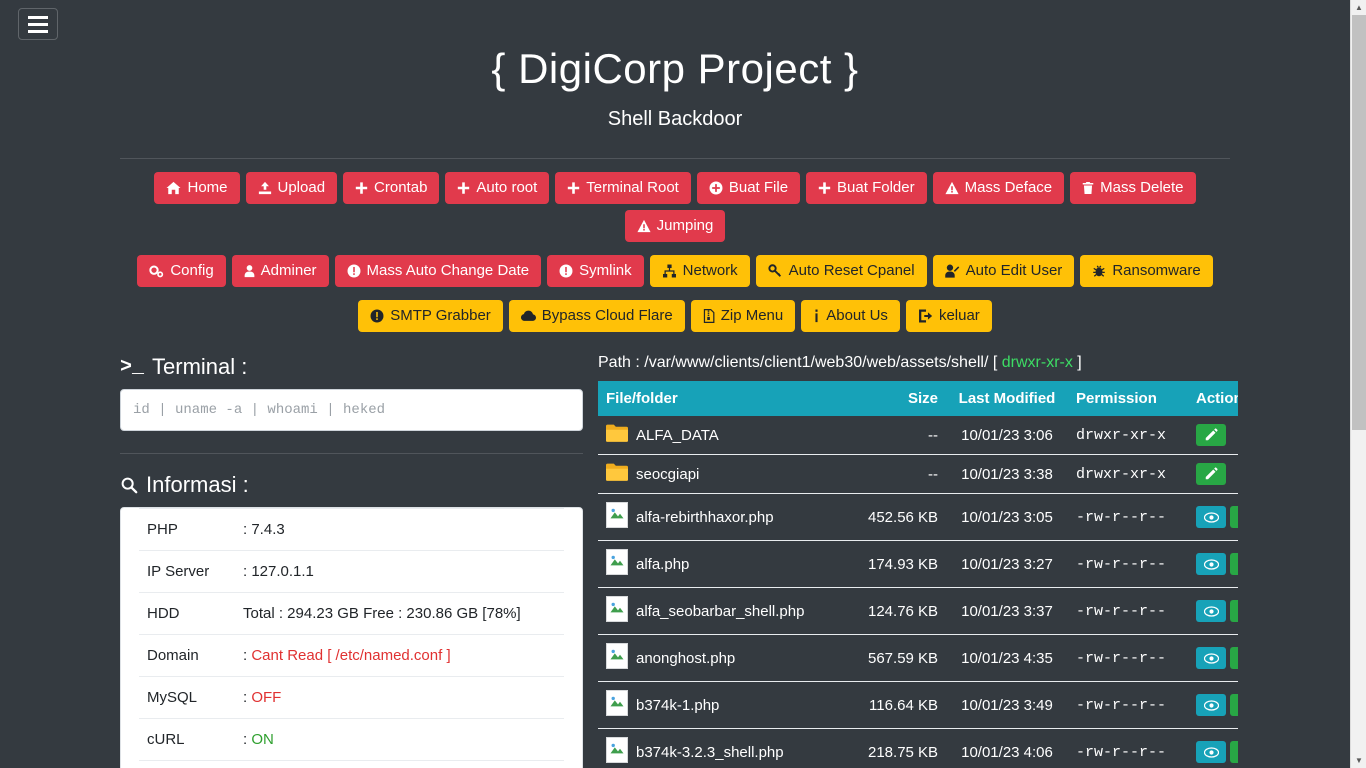 This screenshot has width=1366, height=768. I want to click on file-name-link: alfa_seobarbar_shell.php, so click(720, 611).